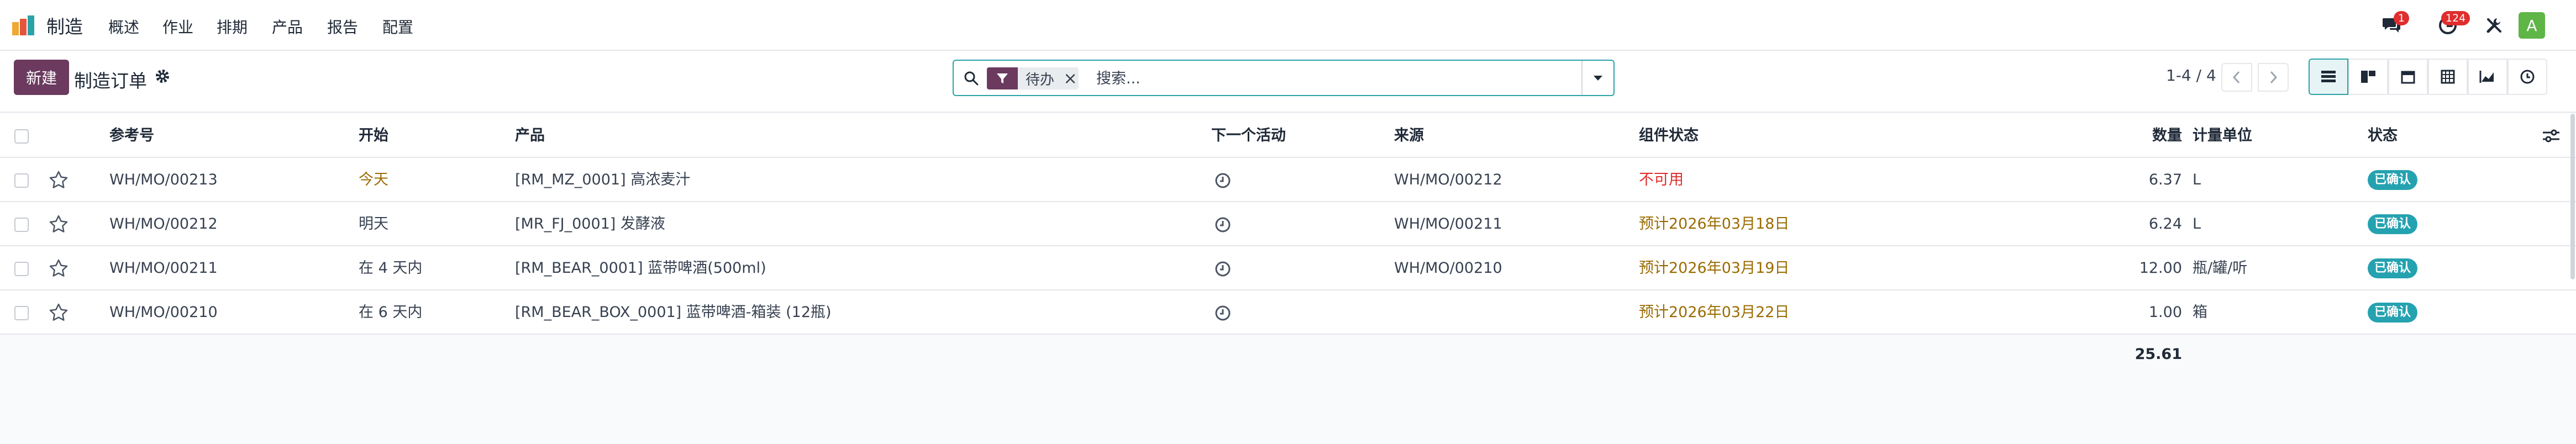 This screenshot has width=2576, height=444. I want to click on calendar-view-button, so click(2408, 77).